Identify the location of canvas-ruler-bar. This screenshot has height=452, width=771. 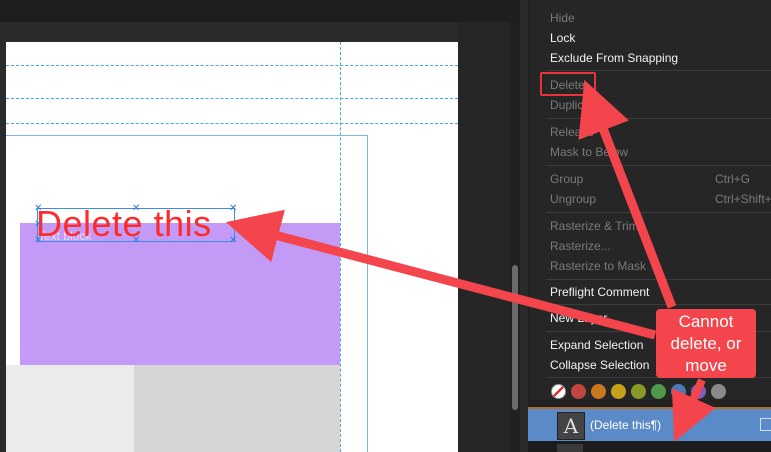
(260, 11).